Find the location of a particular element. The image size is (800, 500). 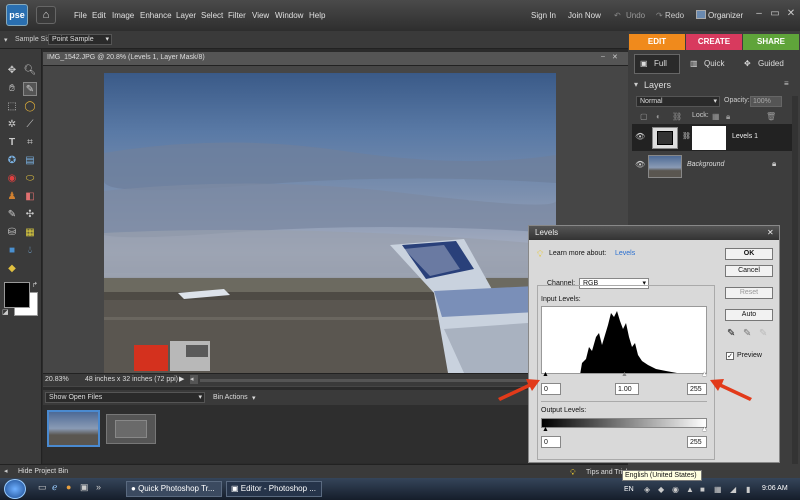

cookie-cutter-tool-icon: ✪ is located at coordinates (12, 161).